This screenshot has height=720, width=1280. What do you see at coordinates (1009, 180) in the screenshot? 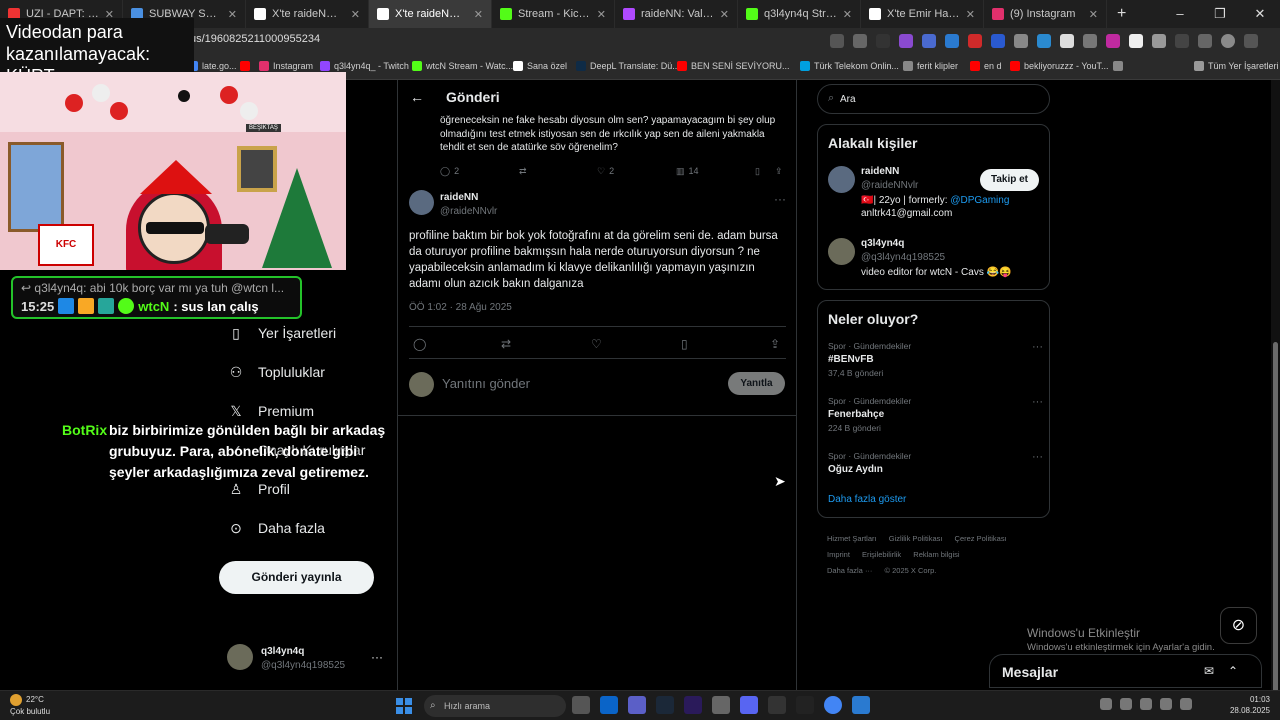
I see `follow-button: Takip et` at bounding box center [1009, 180].